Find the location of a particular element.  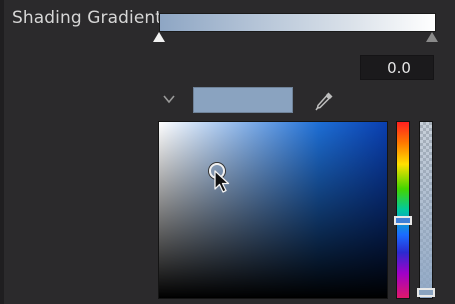

shading-gradient-label: Shading Gradient is located at coordinates (87, 18).